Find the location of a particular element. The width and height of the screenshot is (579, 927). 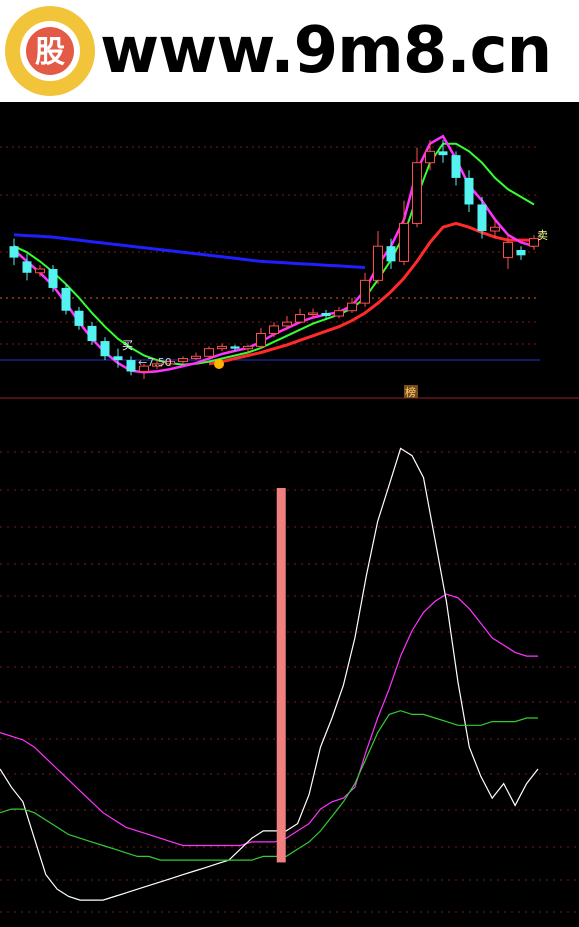

watermark-banner: 股 www.9m8.cn is located at coordinates (289, 51).